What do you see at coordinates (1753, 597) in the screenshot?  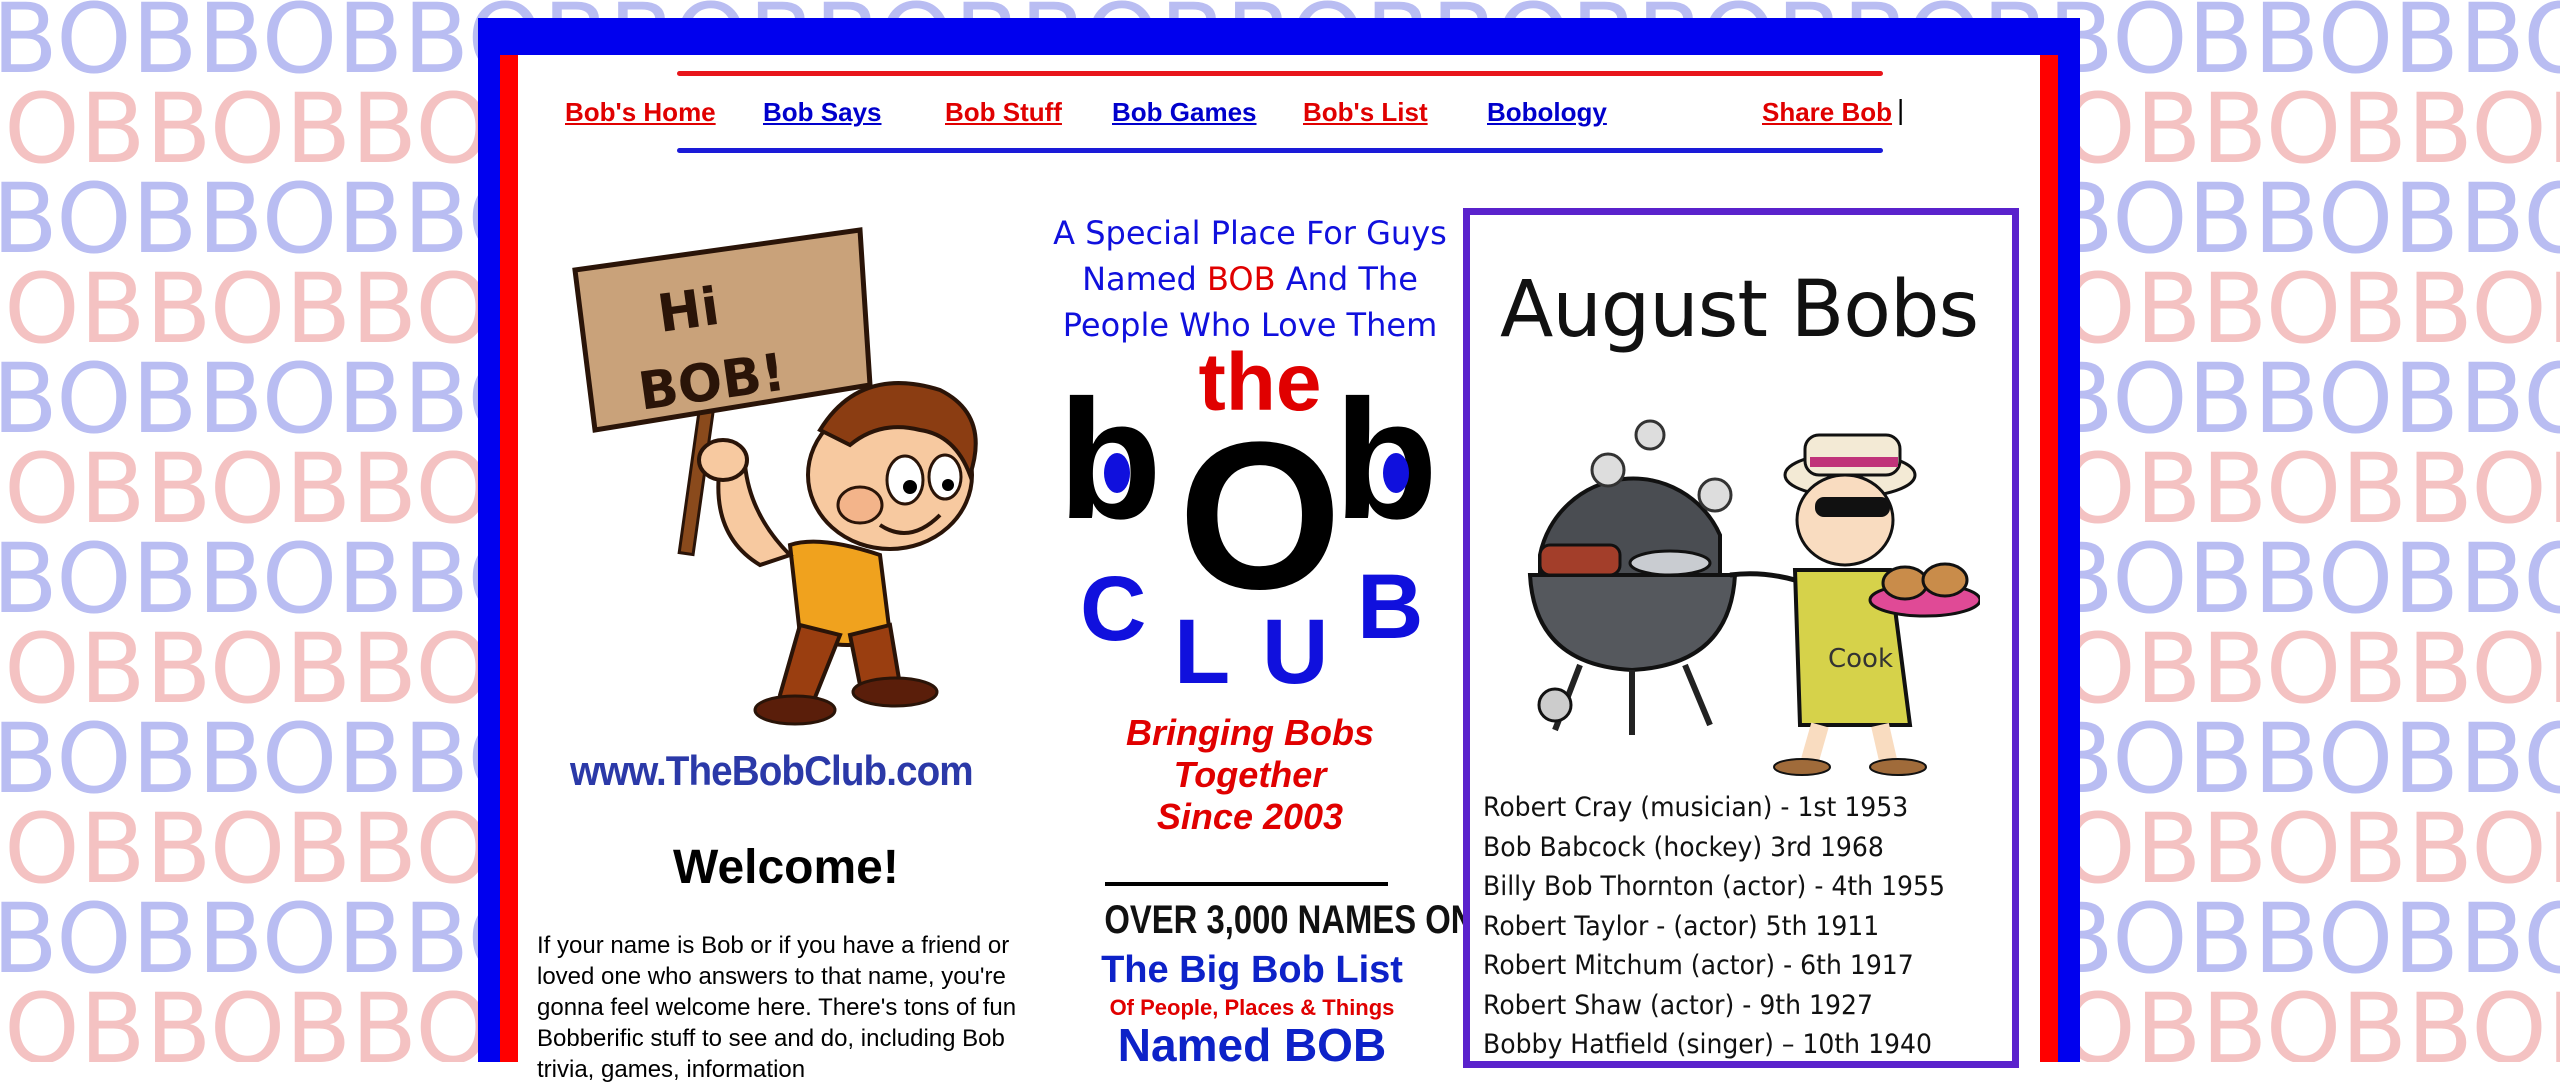 I see `bbq-bob-cartoon: Cook` at bounding box center [1753, 597].